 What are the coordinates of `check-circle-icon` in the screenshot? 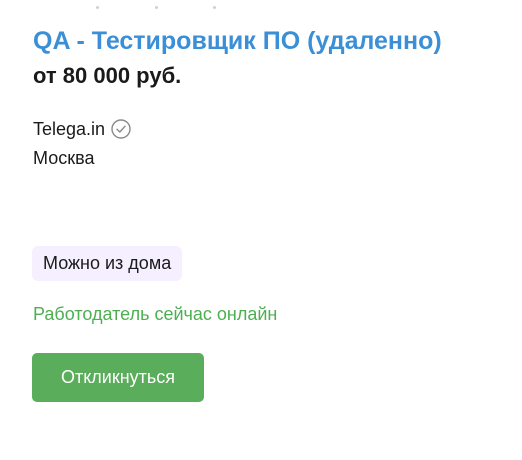 It's located at (121, 129).